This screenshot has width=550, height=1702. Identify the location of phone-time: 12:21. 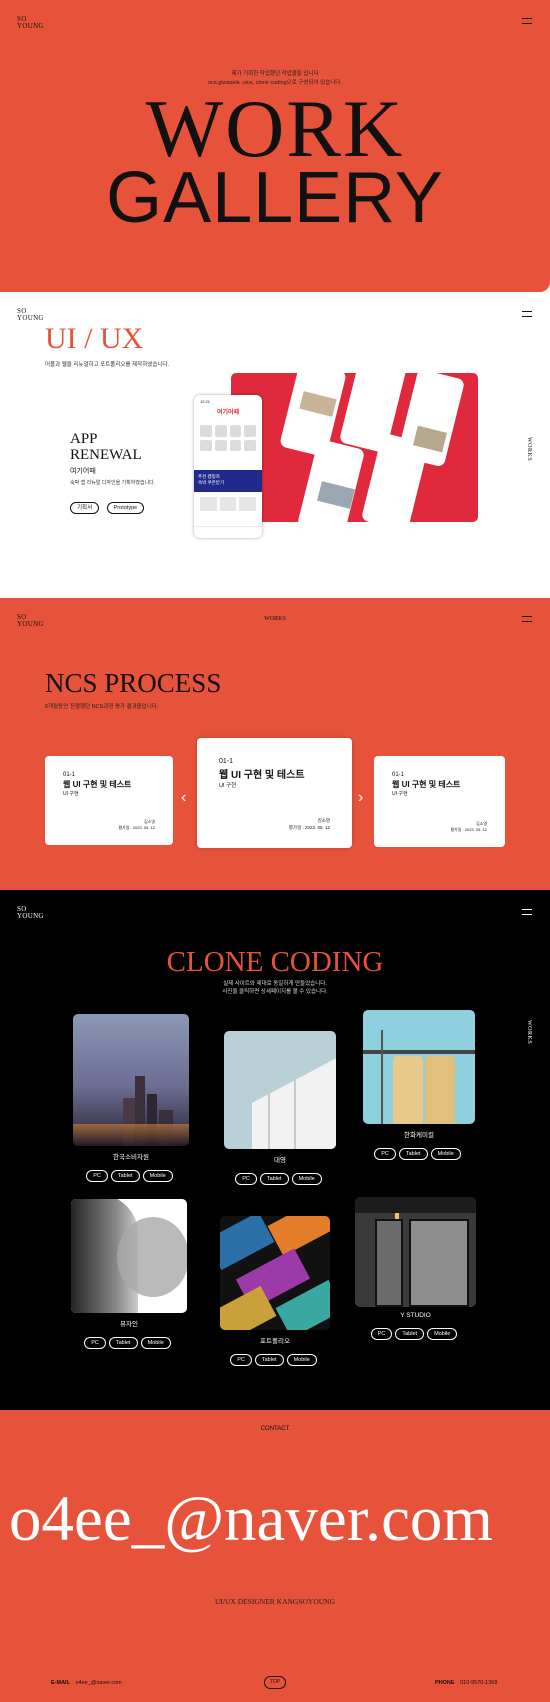
(205, 401).